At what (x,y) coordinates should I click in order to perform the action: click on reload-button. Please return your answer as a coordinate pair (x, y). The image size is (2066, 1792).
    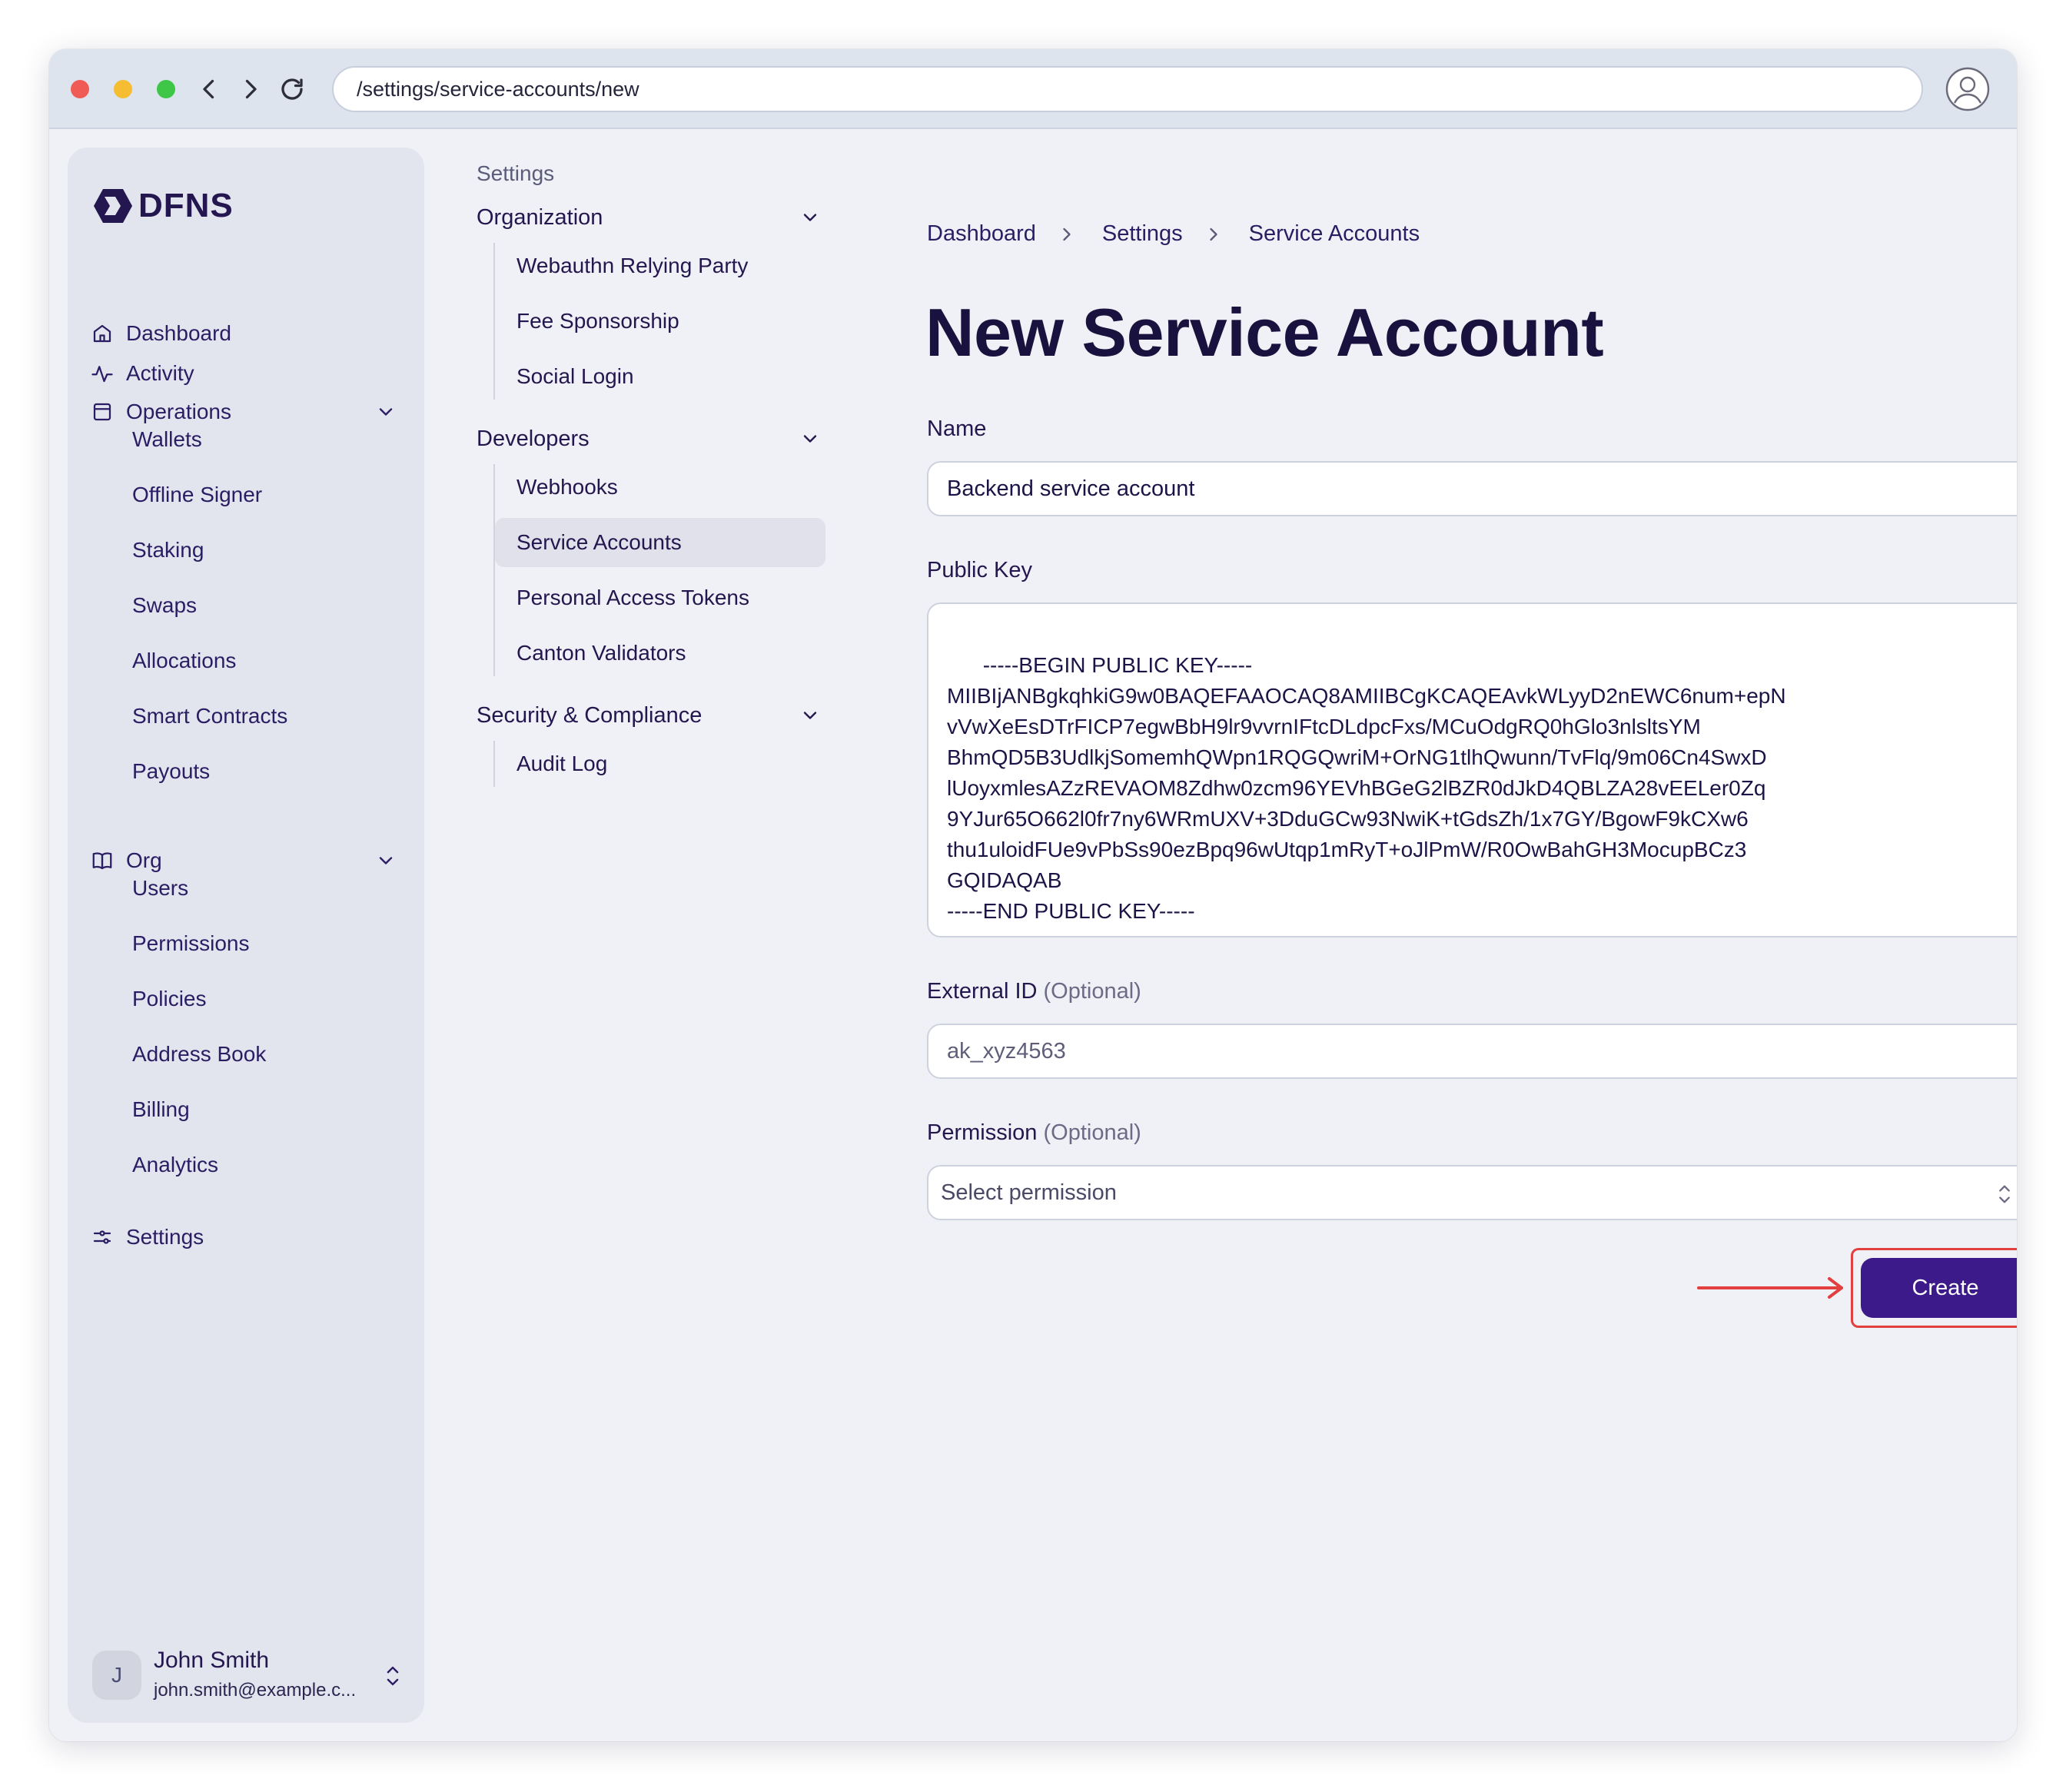
    Looking at the image, I should click on (292, 89).